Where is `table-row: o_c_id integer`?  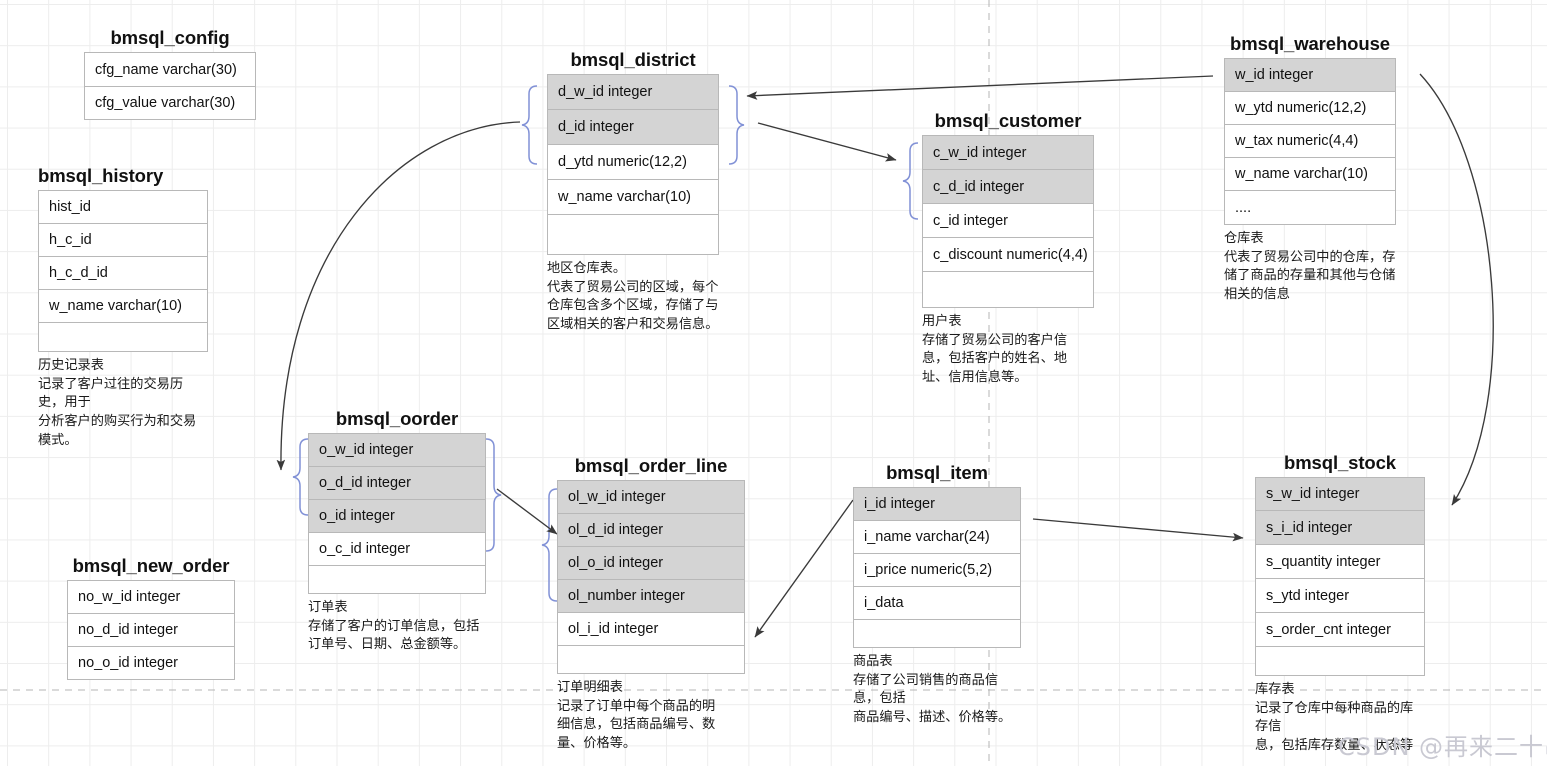
table-row: o_c_id integer is located at coordinates (397, 549).